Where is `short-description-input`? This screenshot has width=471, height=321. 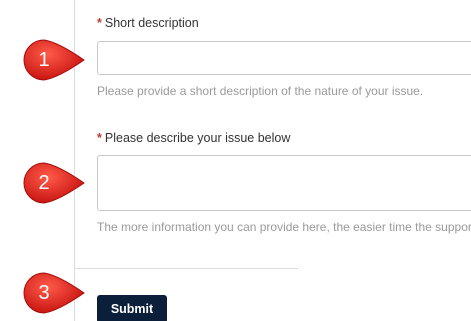 short-description-input is located at coordinates (284, 58).